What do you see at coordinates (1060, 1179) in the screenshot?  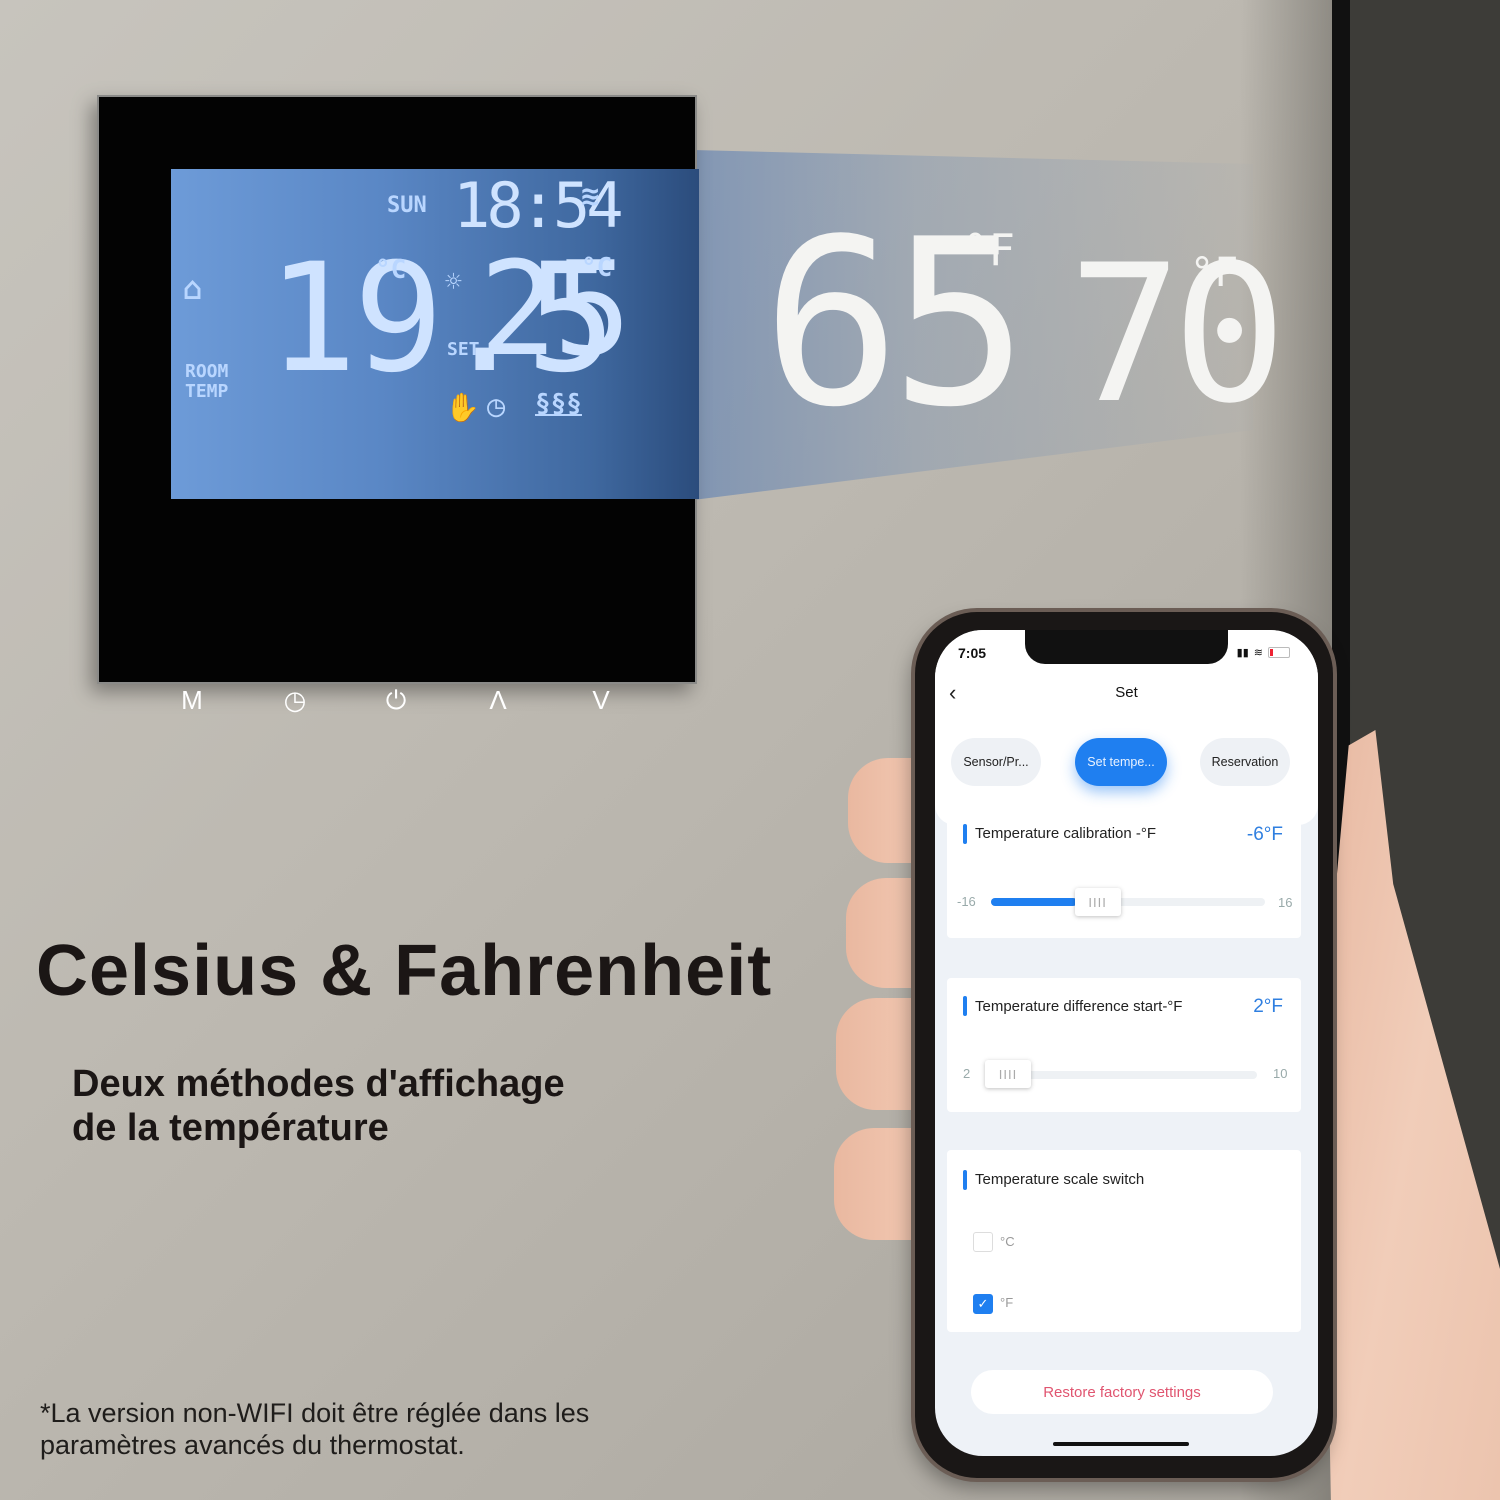 I see `scale-label: Temperature scale switch` at bounding box center [1060, 1179].